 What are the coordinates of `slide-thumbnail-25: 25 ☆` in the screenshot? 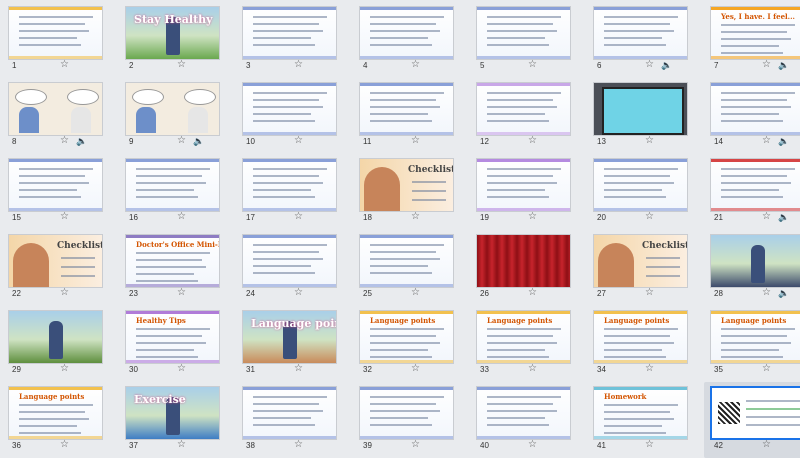 It's located at (411, 268).